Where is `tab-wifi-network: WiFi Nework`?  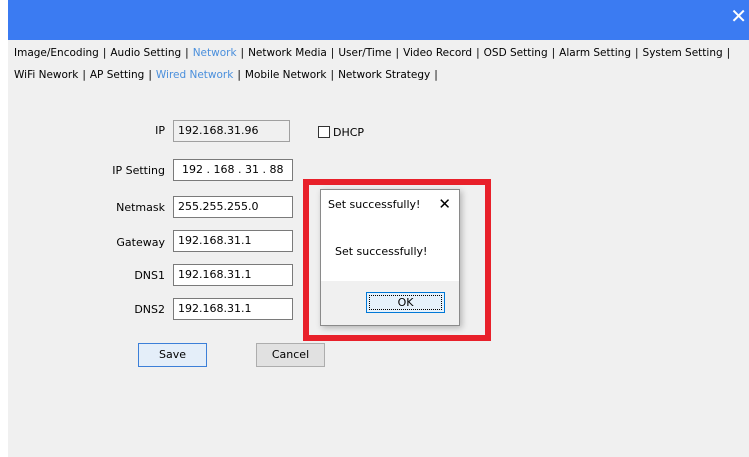 tab-wifi-network: WiFi Nework is located at coordinates (46, 75).